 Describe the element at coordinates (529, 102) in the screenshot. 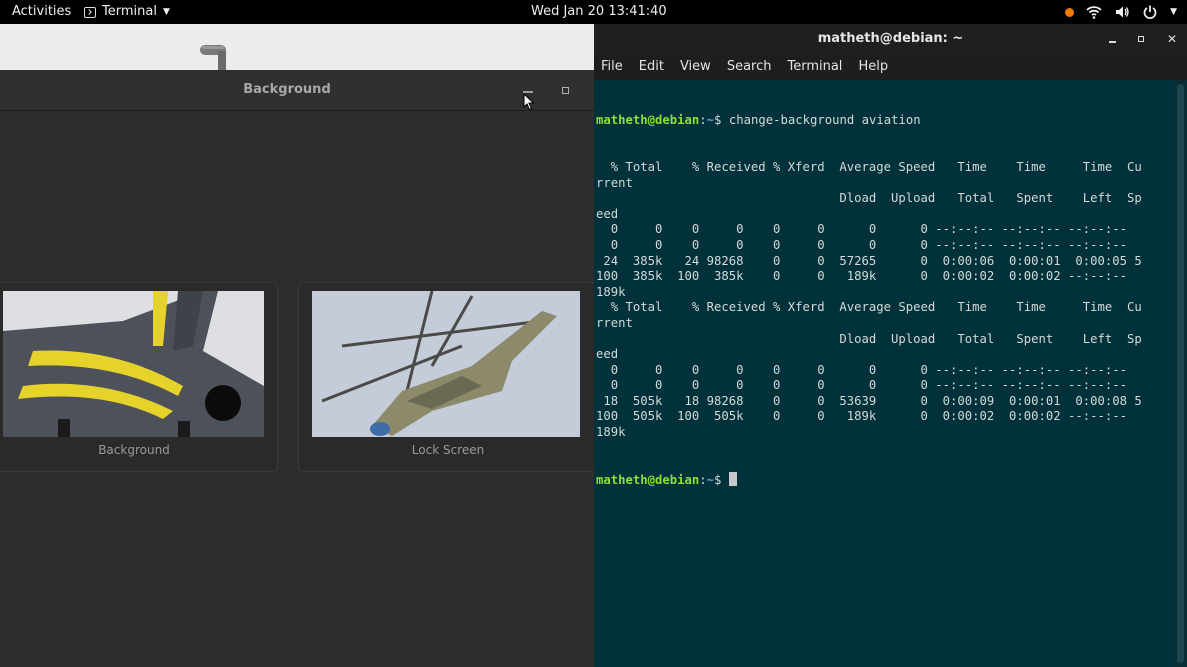

I see `mouse-pointer-icon` at that location.